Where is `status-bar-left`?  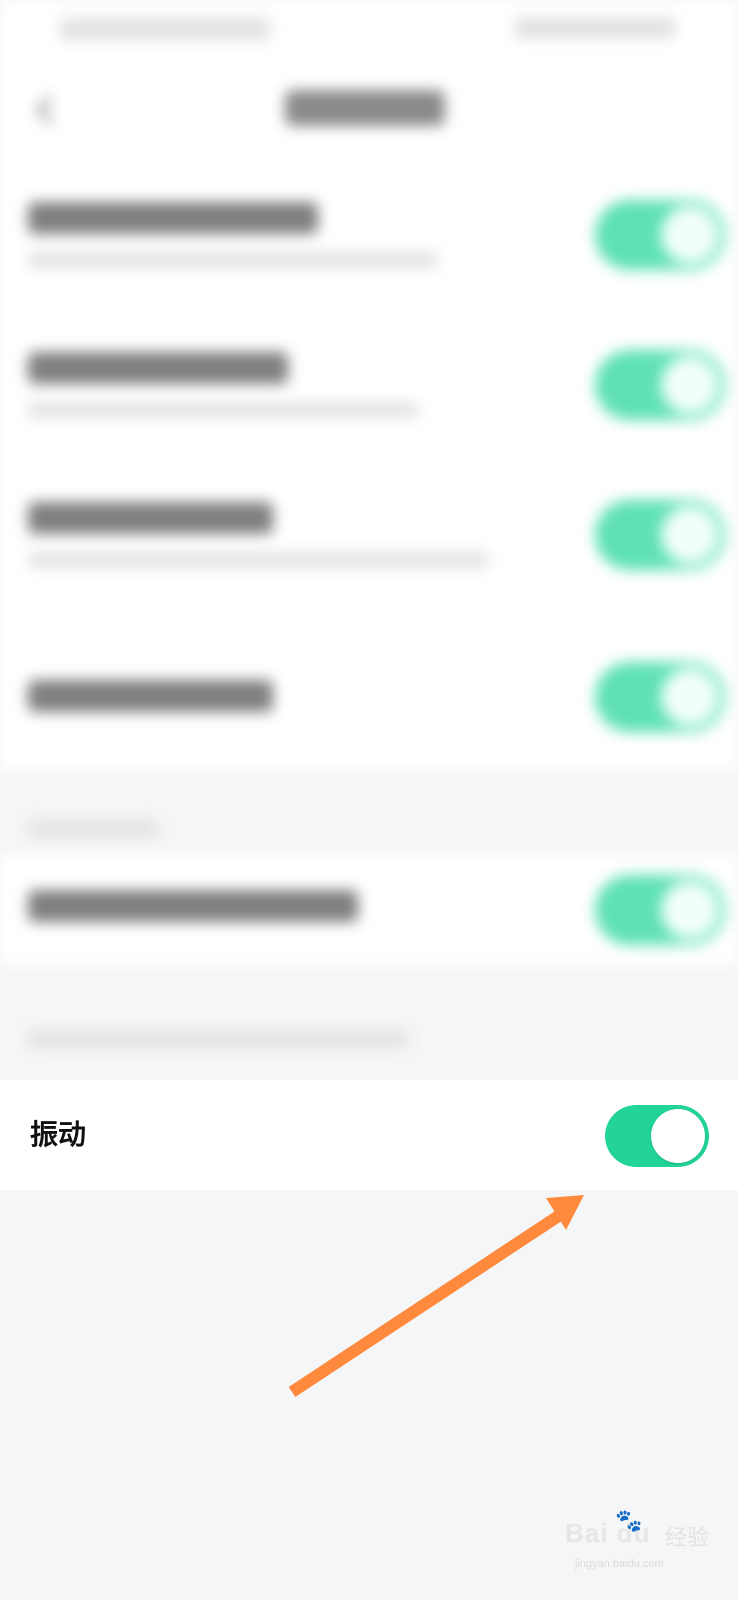 status-bar-left is located at coordinates (165, 29).